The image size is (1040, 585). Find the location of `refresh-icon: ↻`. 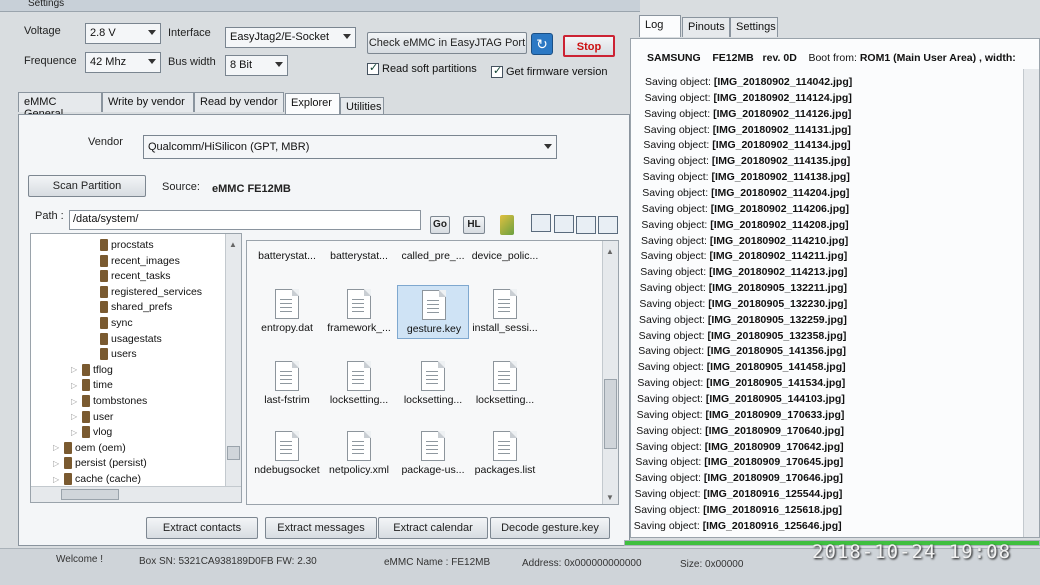

refresh-icon: ↻ is located at coordinates (542, 44).